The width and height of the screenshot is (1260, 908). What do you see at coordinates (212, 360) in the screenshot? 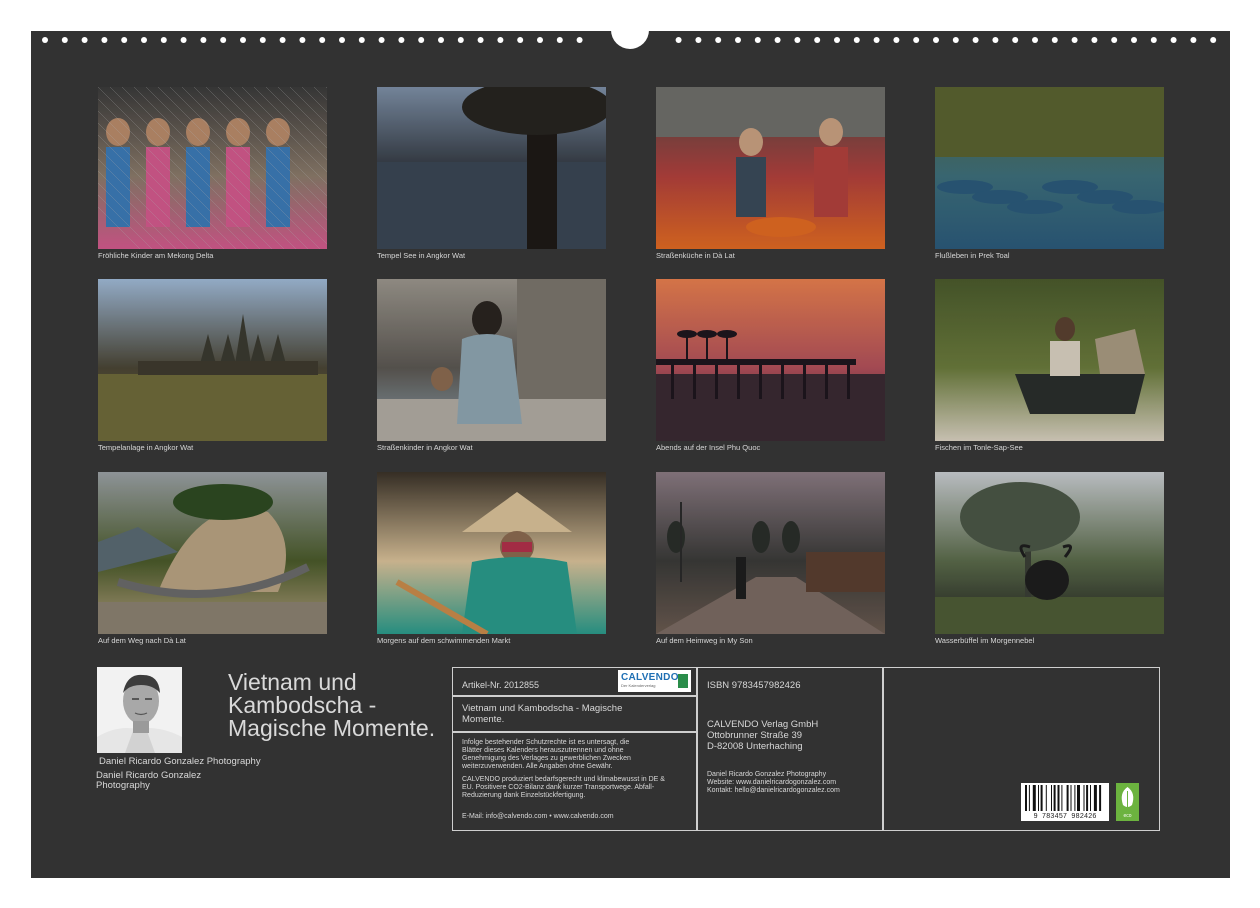
I see `photo-temple` at bounding box center [212, 360].